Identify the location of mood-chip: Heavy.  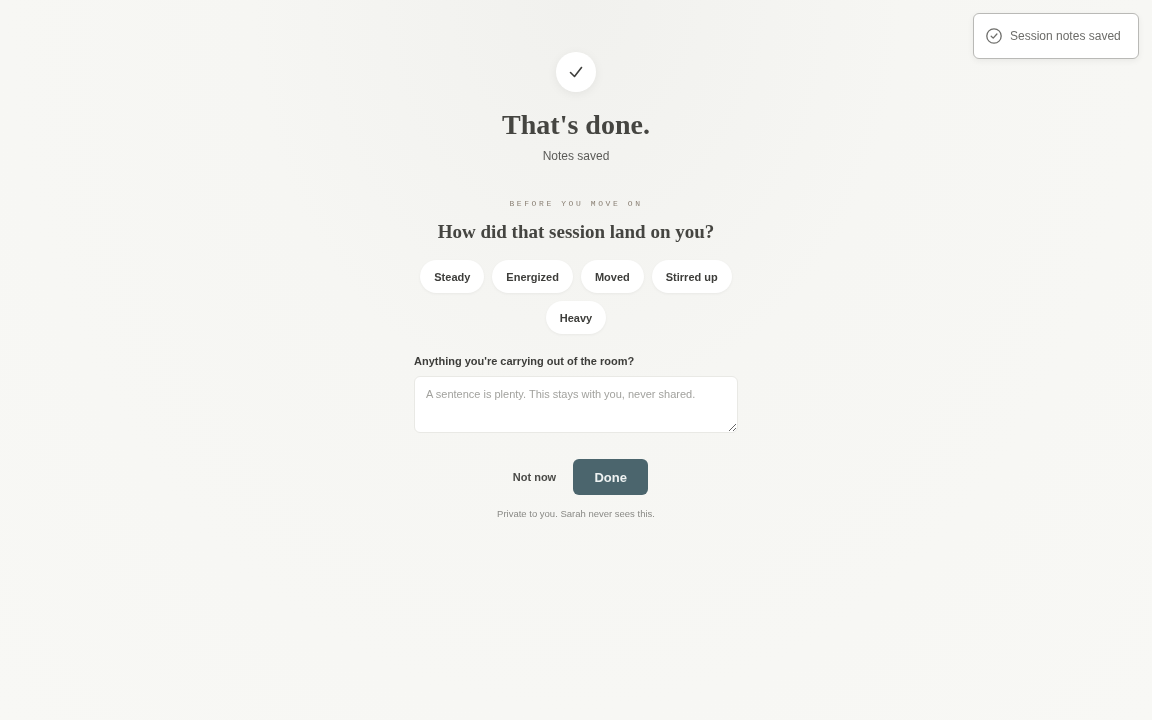
(576, 317).